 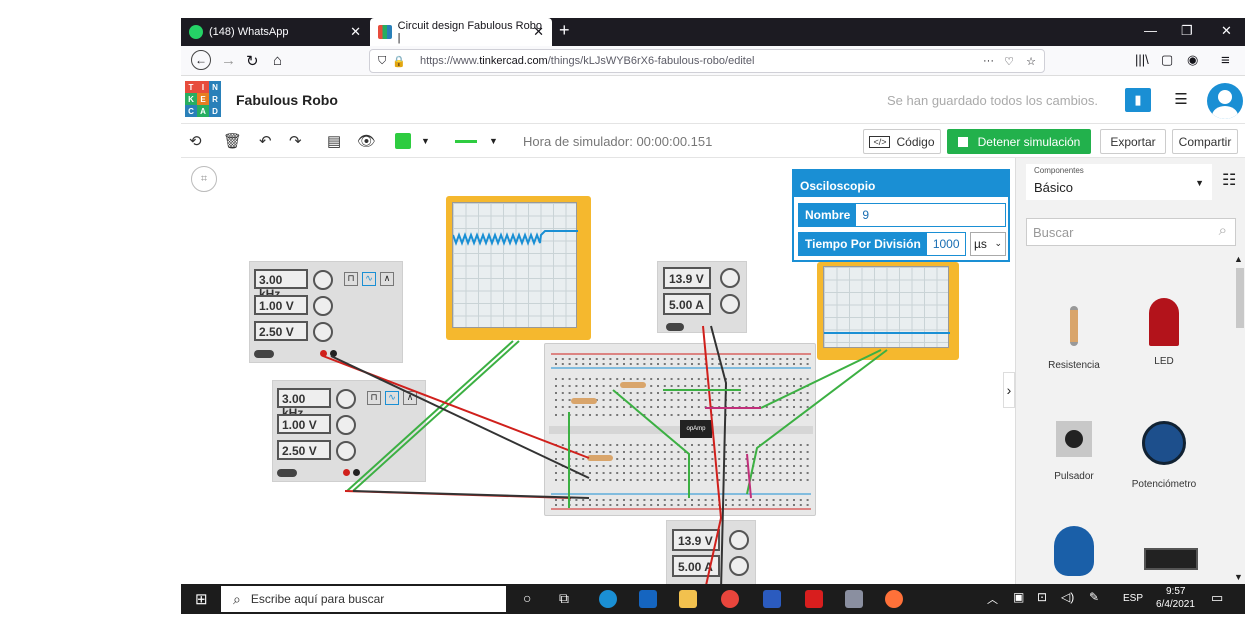 What do you see at coordinates (1067, 597) in the screenshot?
I see `volume-icon: ◁)` at bounding box center [1067, 597].